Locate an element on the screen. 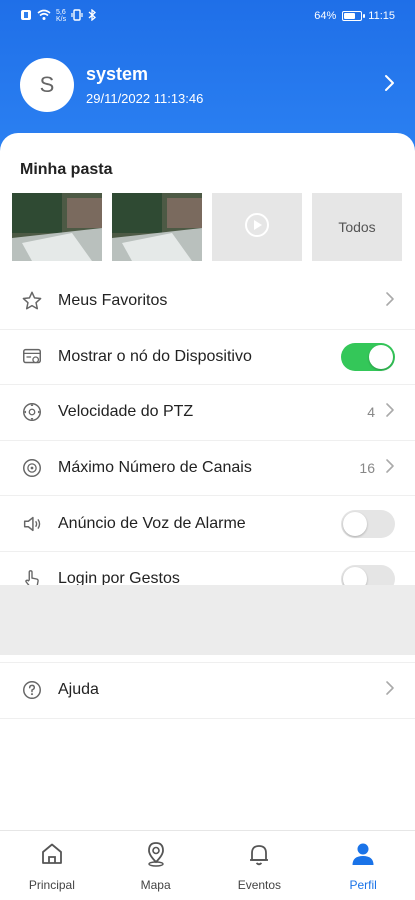 This screenshot has width=415, height=900. status-bar: 5,6 K/s 64% 11:15 is located at coordinates (207, 16).